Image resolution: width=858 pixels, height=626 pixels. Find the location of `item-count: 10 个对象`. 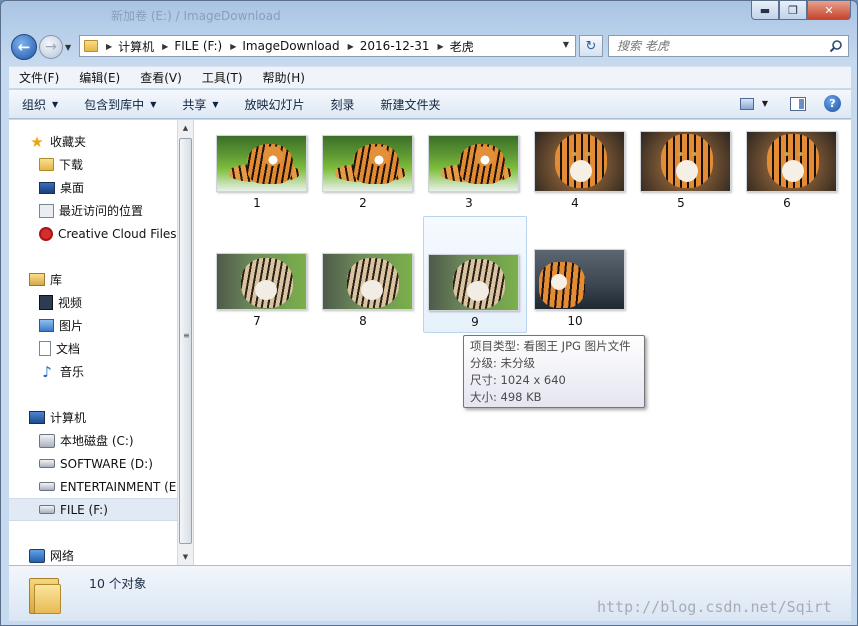

item-count: 10 个对象 is located at coordinates (118, 583).